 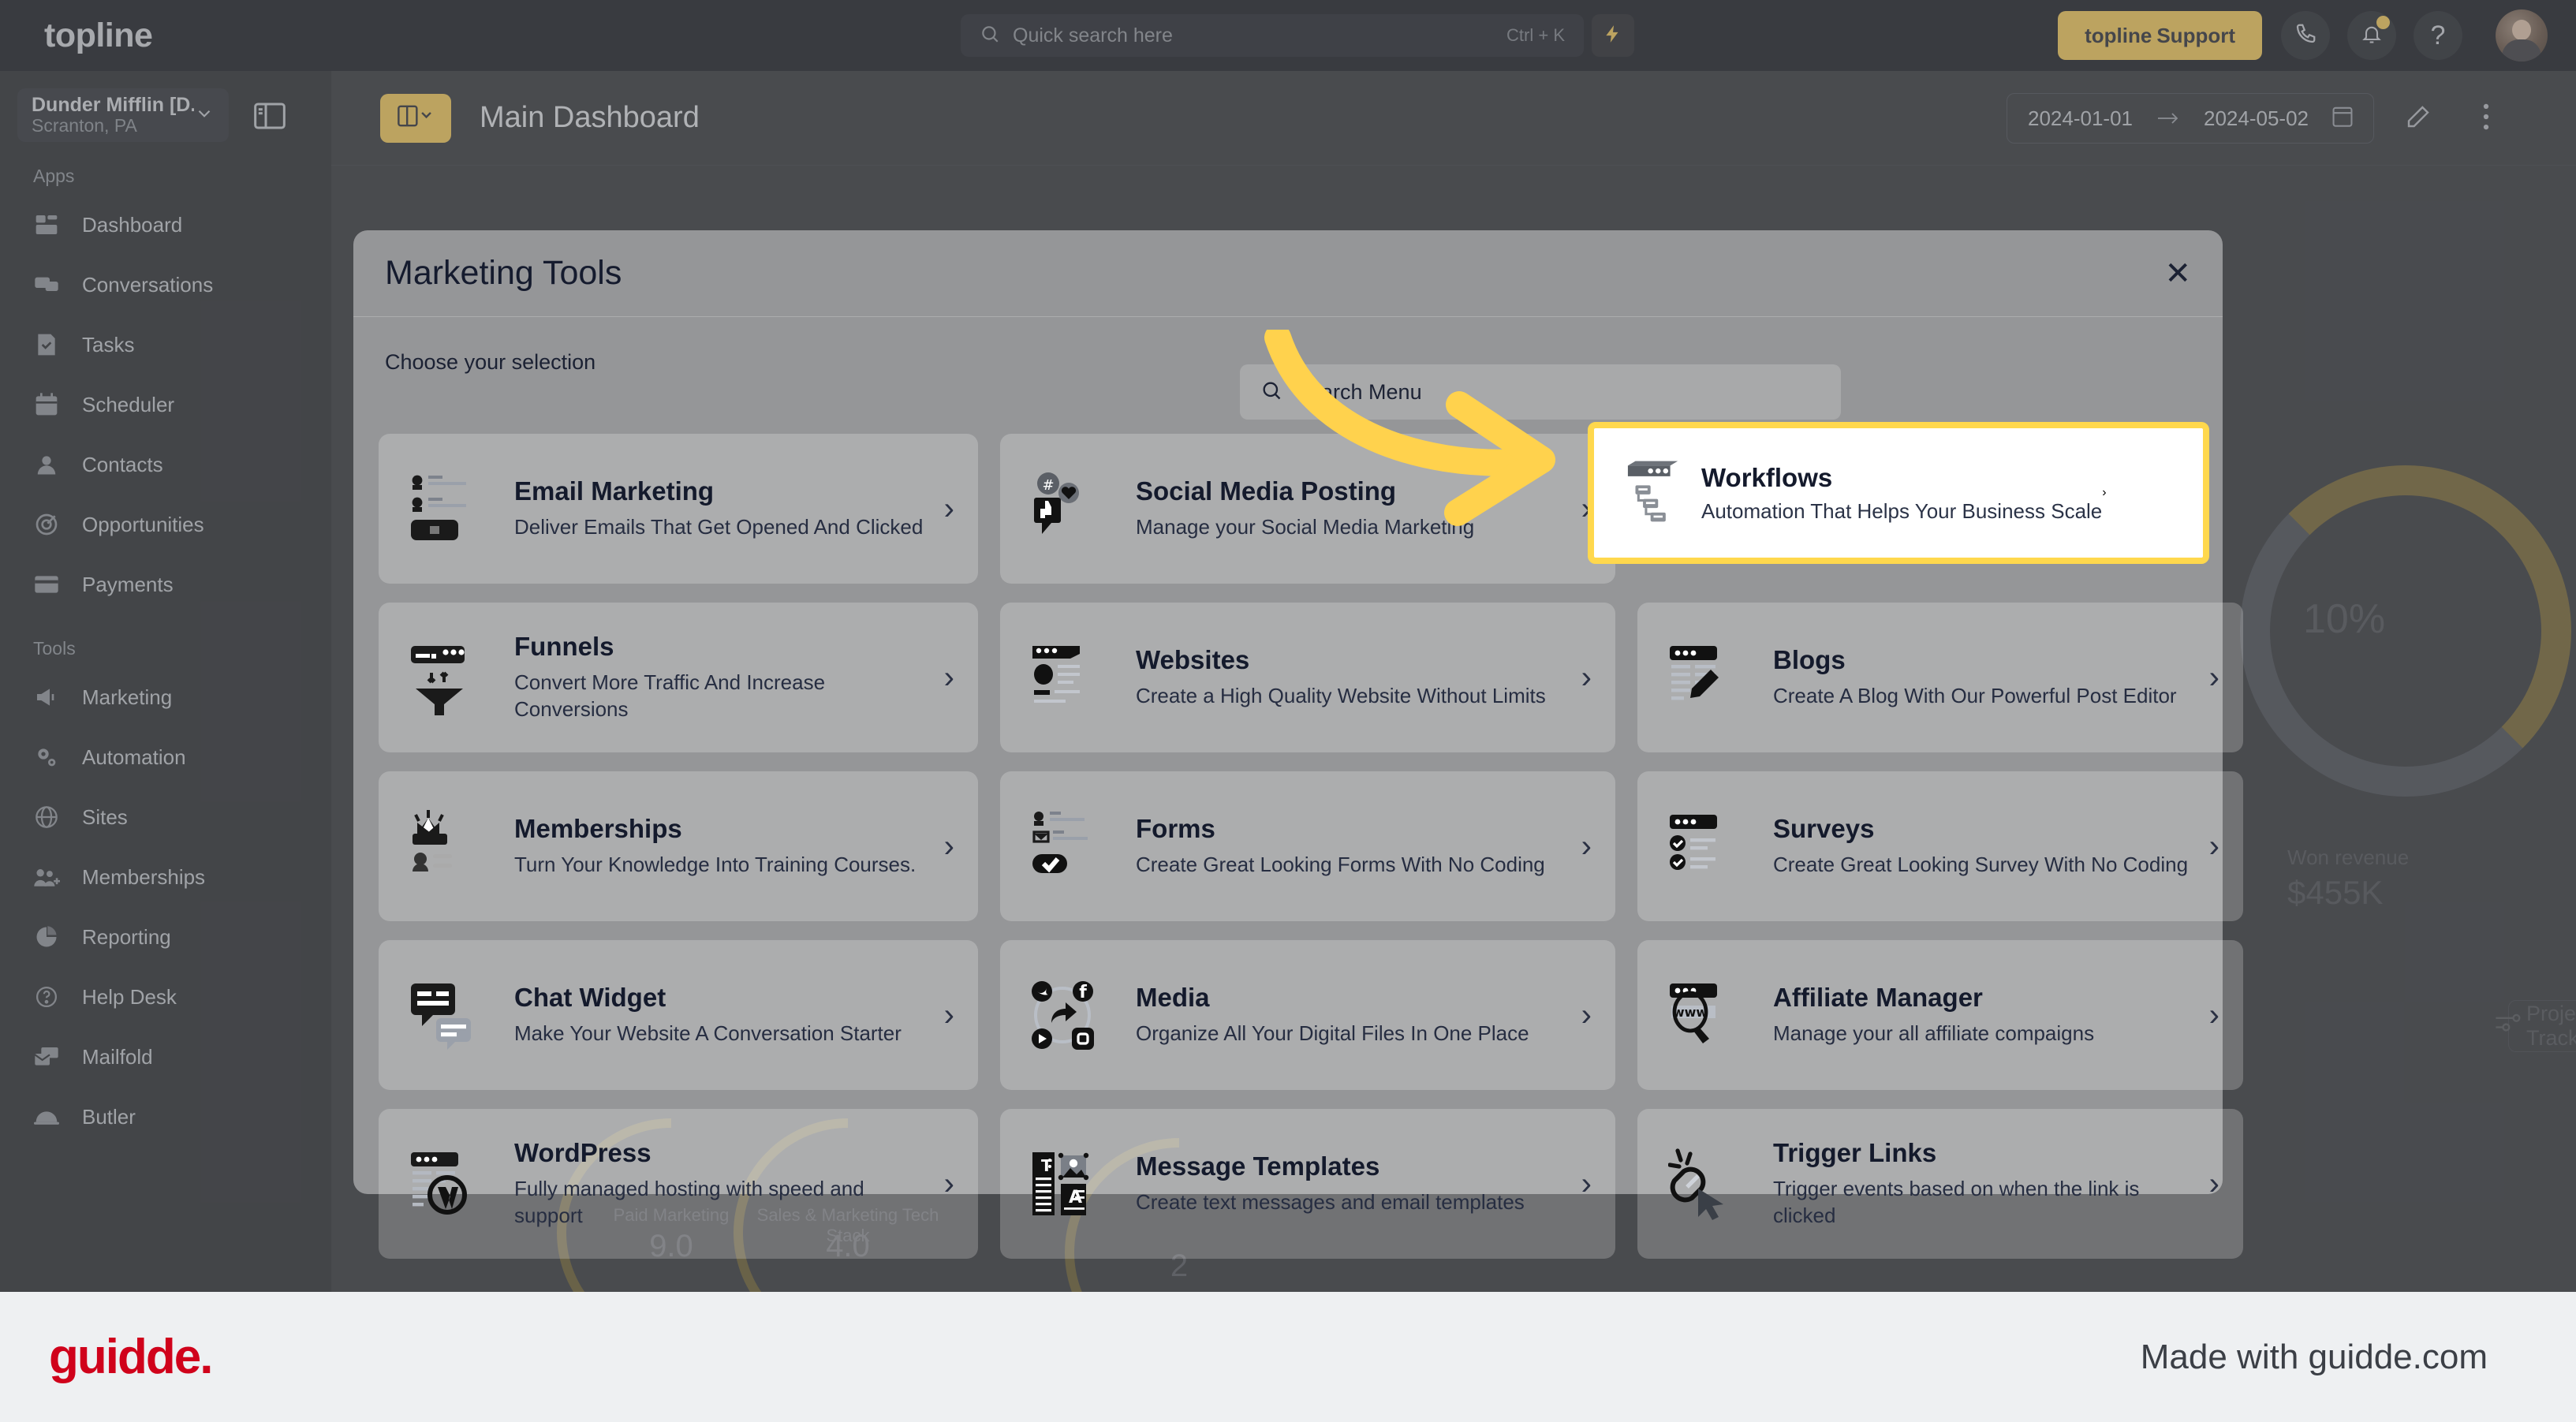 I want to click on tool-card-title: Forms, so click(x=1175, y=829).